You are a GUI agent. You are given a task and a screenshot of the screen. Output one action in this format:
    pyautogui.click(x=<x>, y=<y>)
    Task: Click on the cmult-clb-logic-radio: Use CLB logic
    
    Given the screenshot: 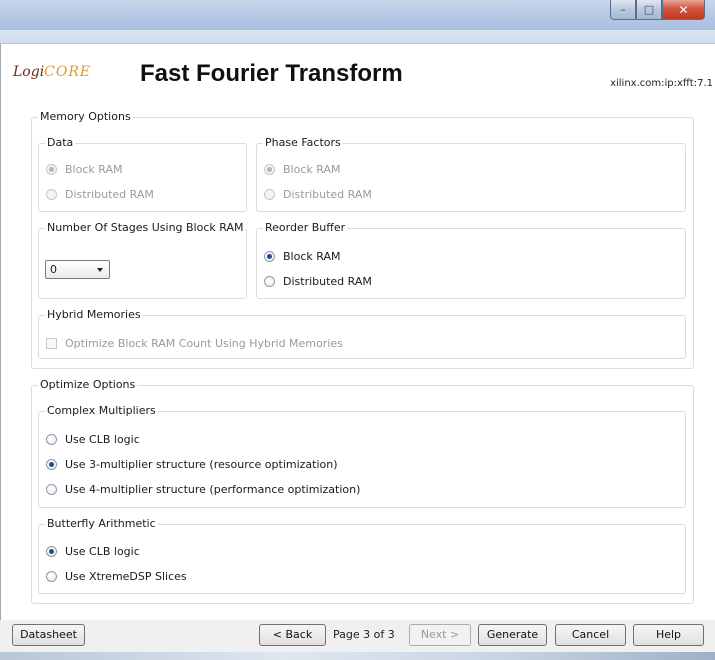 What is the action you would take?
    pyautogui.click(x=93, y=439)
    